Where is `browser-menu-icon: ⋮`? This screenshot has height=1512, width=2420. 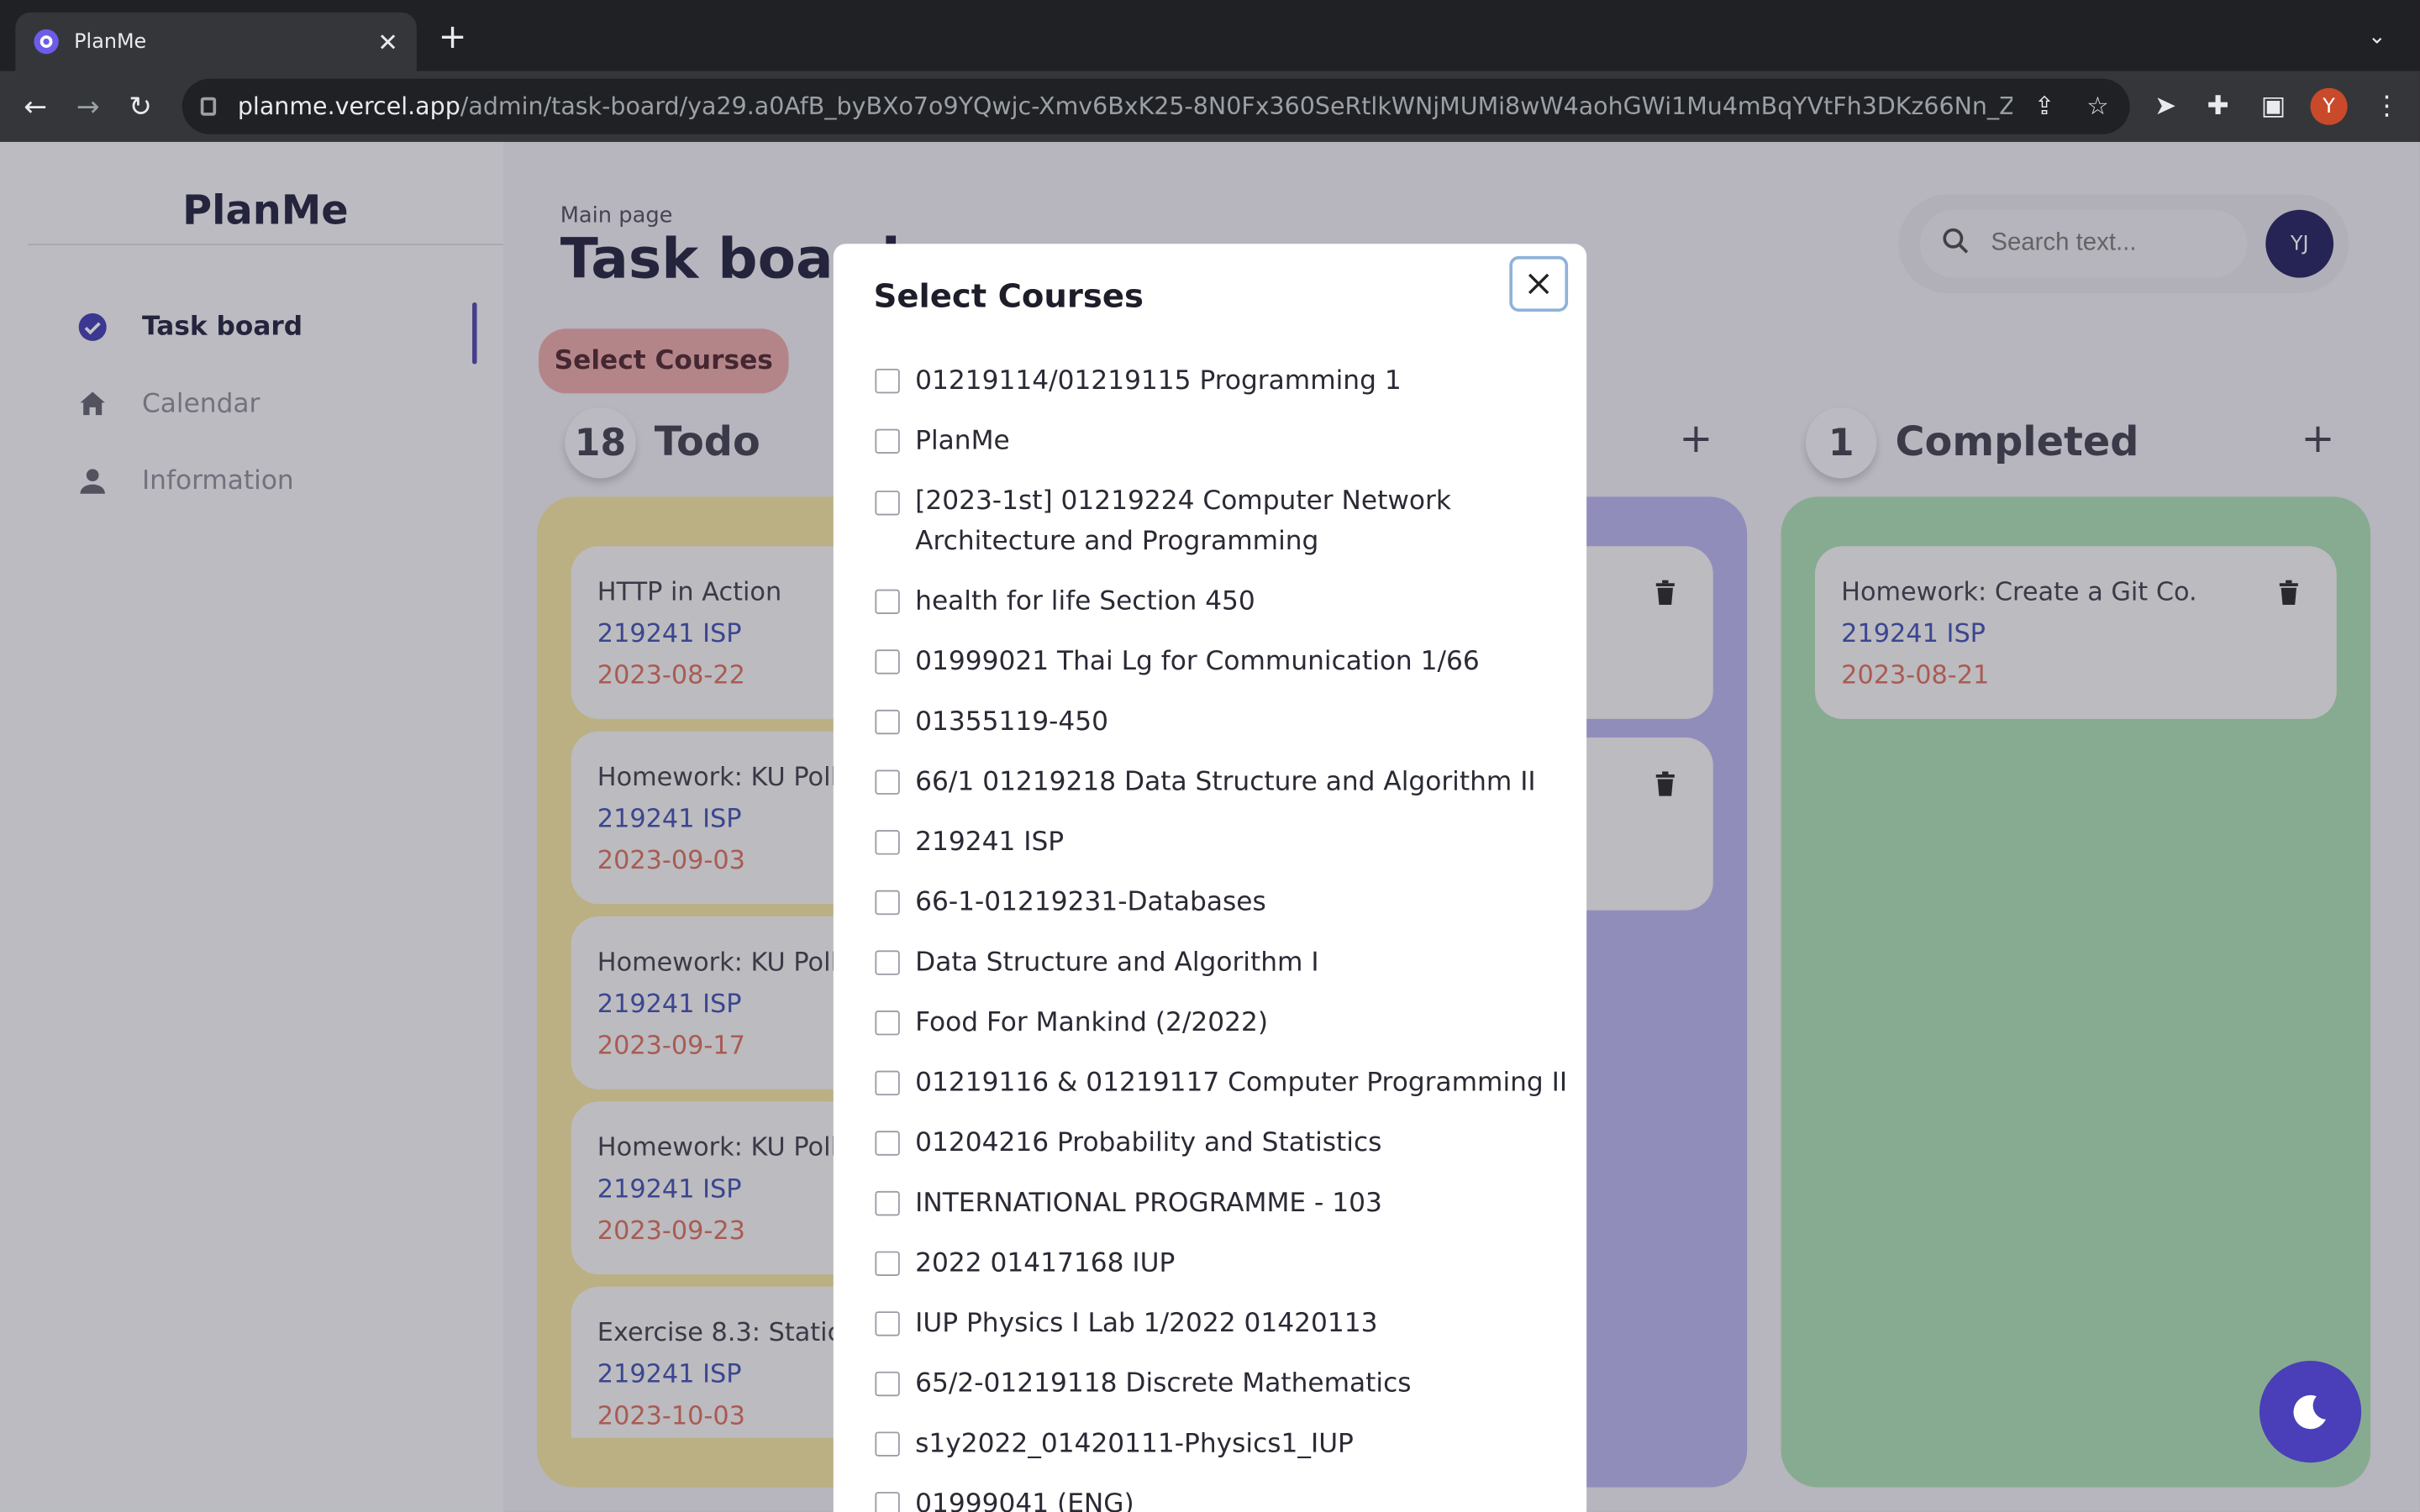
browser-menu-icon: ⋮ is located at coordinates (2387, 106).